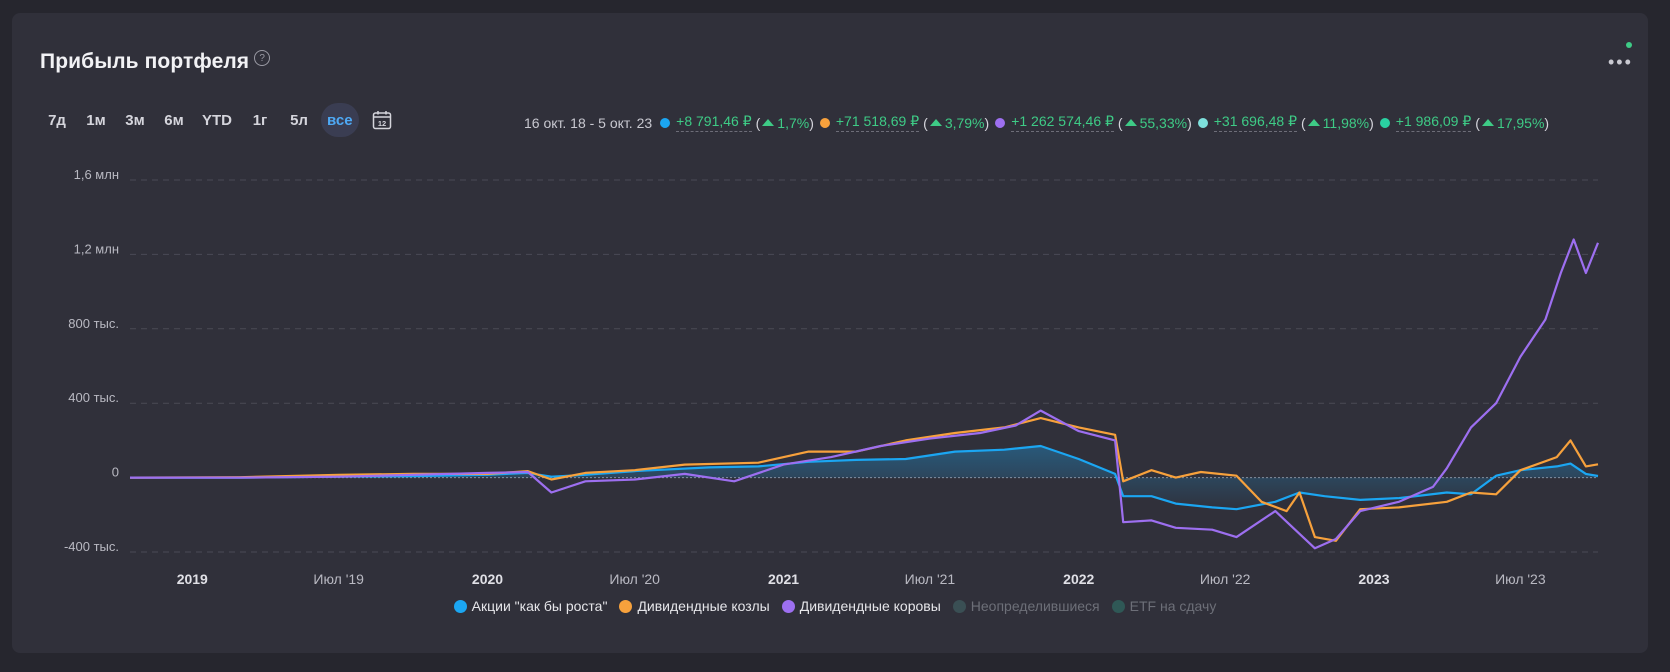  I want to click on legend-label: Неопределившиеся, so click(1035, 606).